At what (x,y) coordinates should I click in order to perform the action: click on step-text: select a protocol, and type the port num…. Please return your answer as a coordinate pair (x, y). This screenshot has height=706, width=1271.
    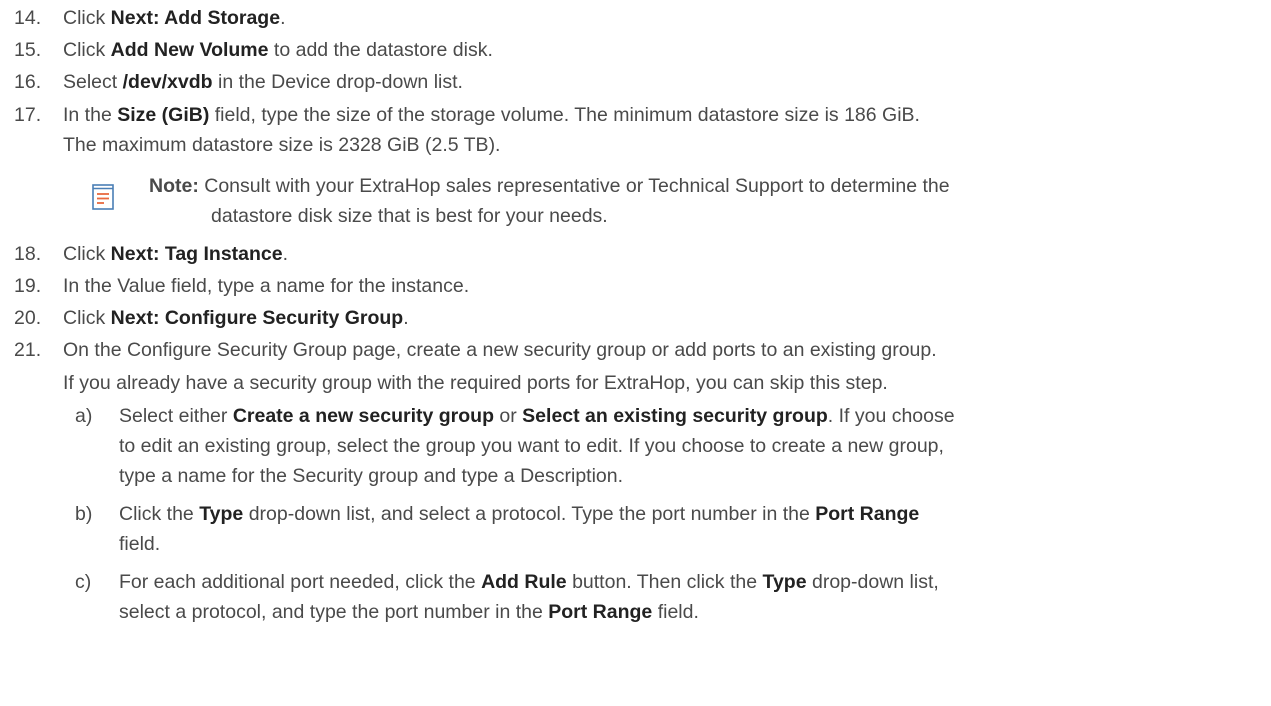
    Looking at the image, I should click on (334, 612).